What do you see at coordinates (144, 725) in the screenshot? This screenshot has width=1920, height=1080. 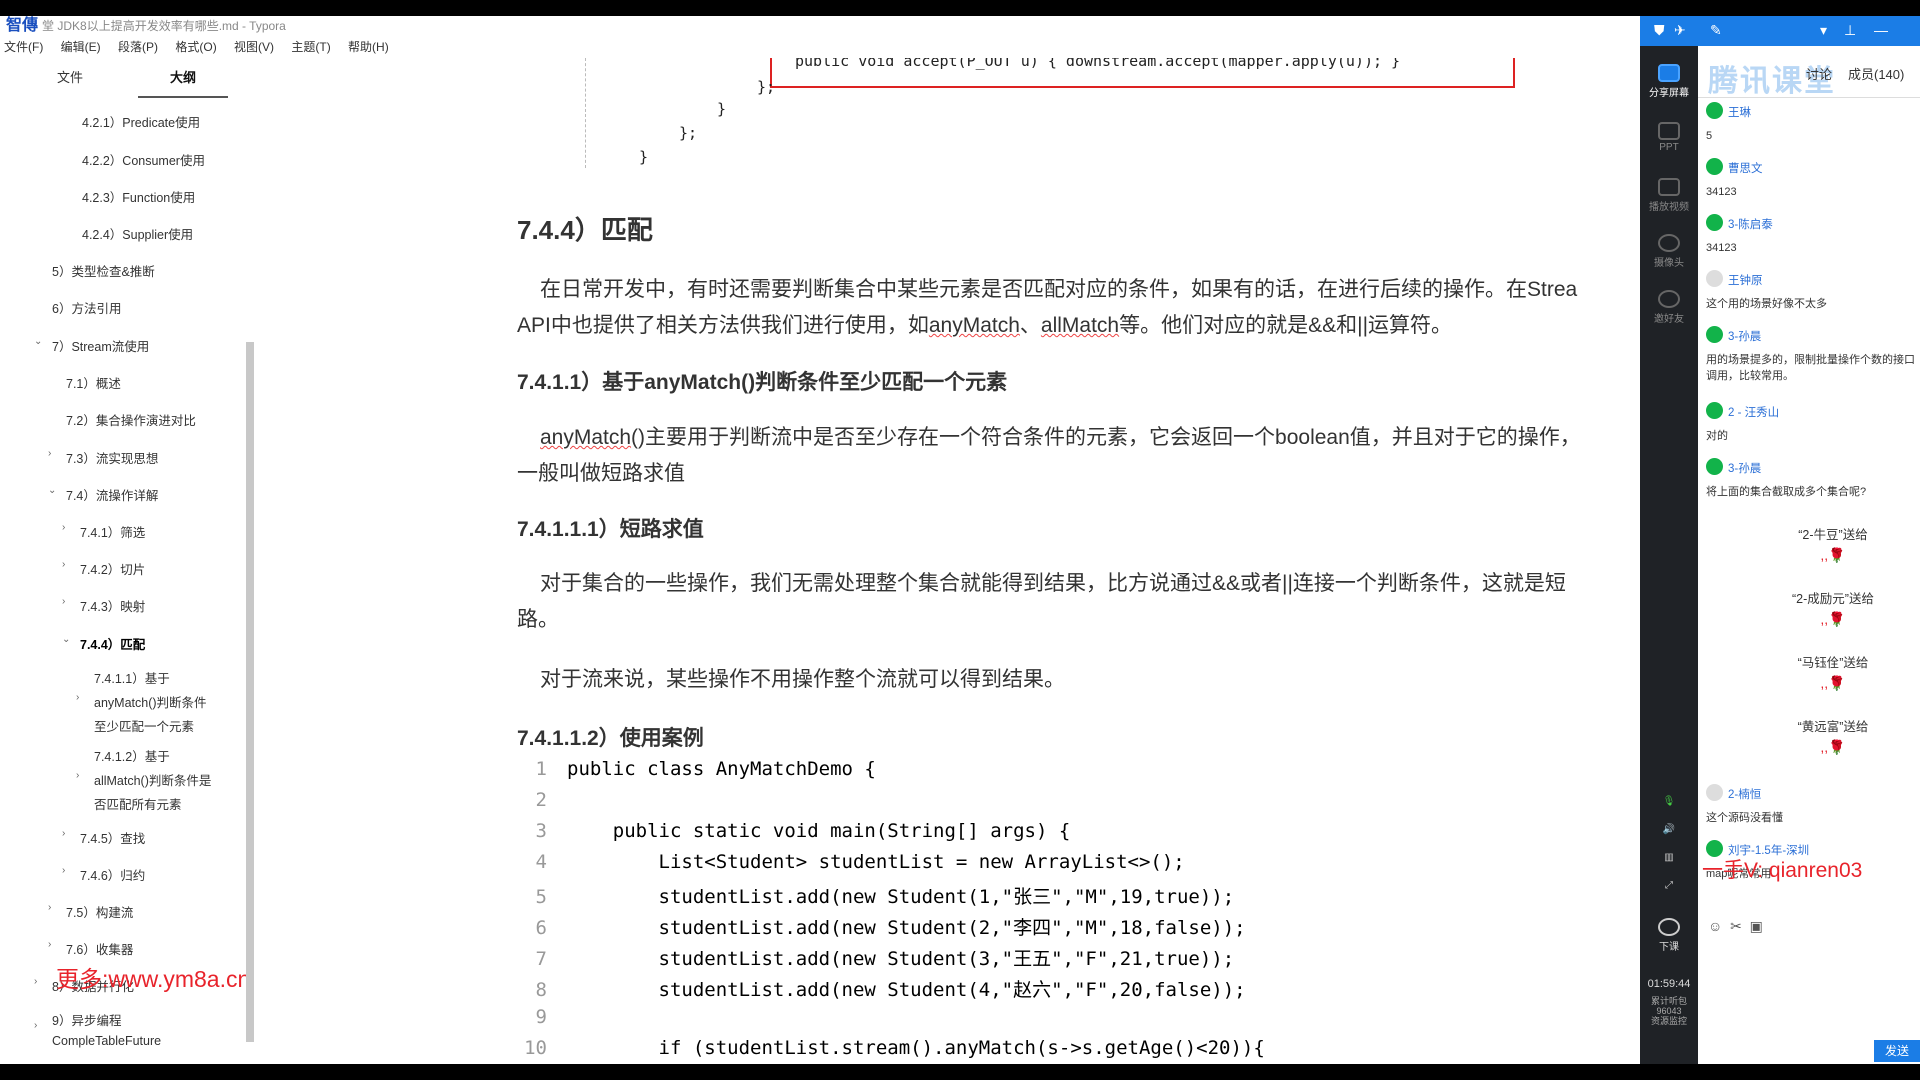 I see `outline-item-line: 至少匹配一个元素` at bounding box center [144, 725].